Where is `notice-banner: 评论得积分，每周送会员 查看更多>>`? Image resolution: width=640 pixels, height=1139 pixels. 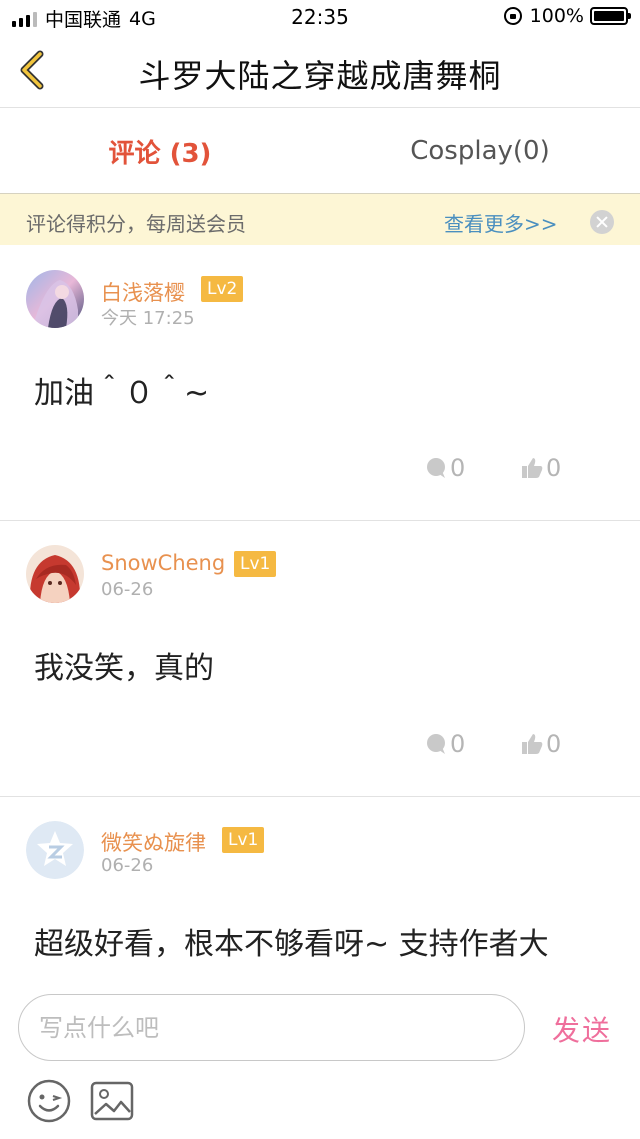
notice-banner: 评论得积分，每周送会员 查看更多>> is located at coordinates (320, 219).